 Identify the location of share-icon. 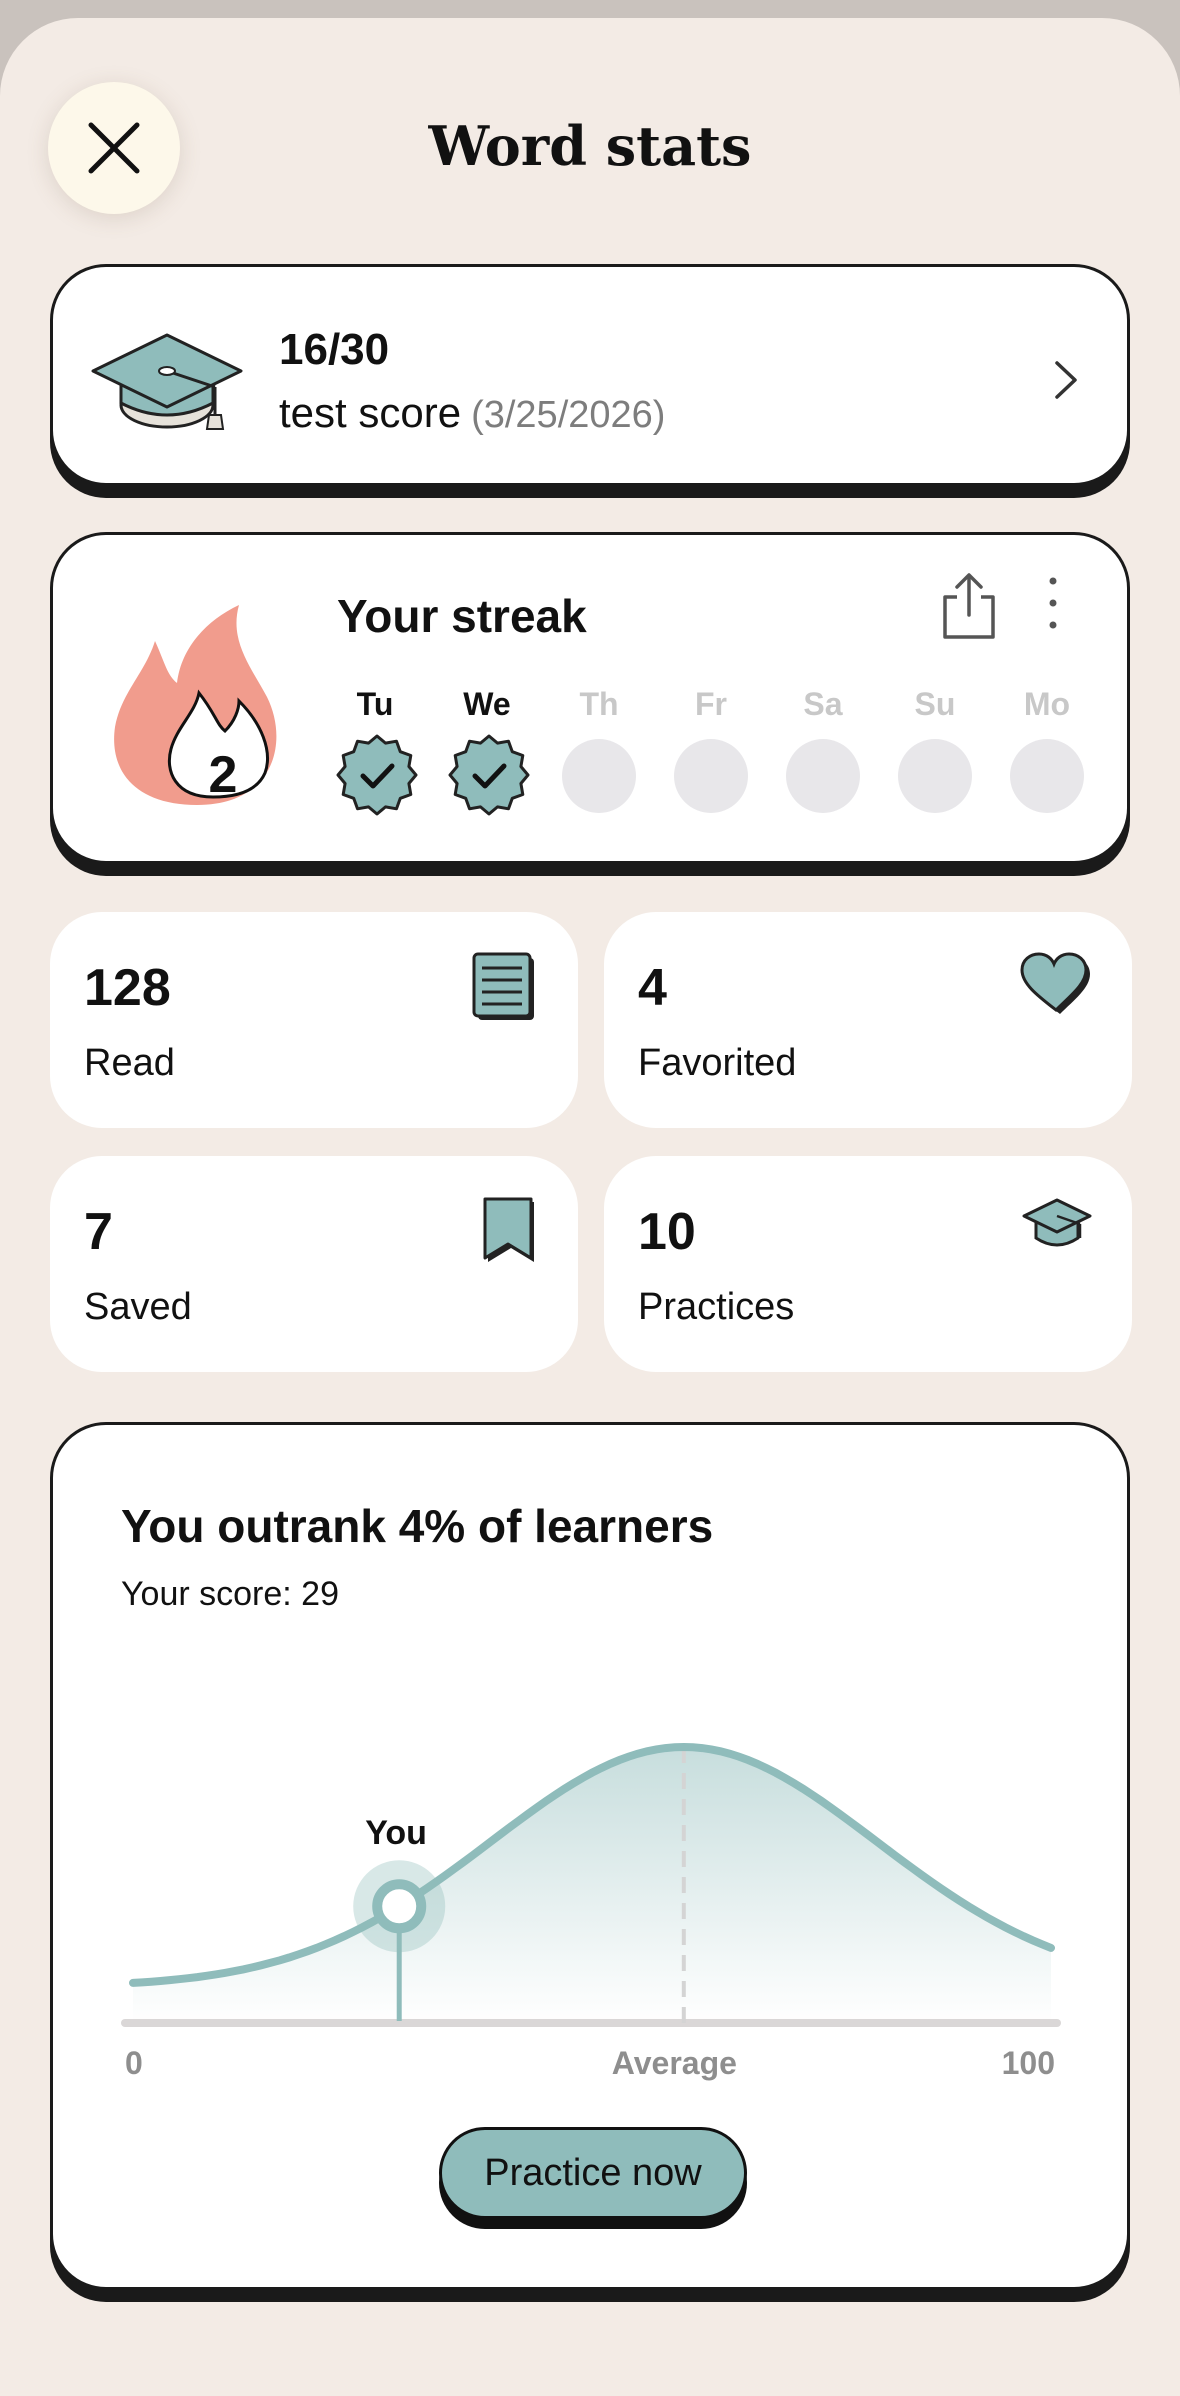
(969, 606).